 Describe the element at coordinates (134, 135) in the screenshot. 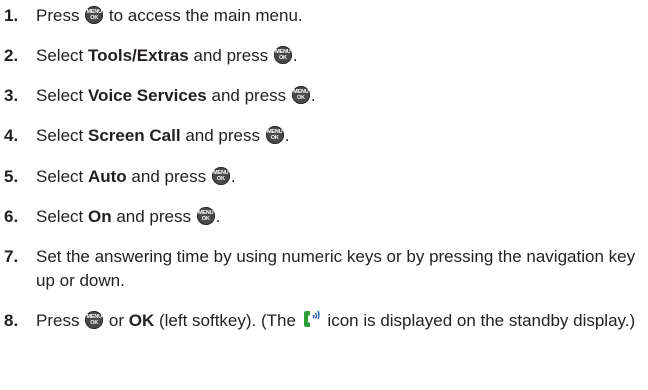

I see `menu-item-name: Screen Call` at that location.